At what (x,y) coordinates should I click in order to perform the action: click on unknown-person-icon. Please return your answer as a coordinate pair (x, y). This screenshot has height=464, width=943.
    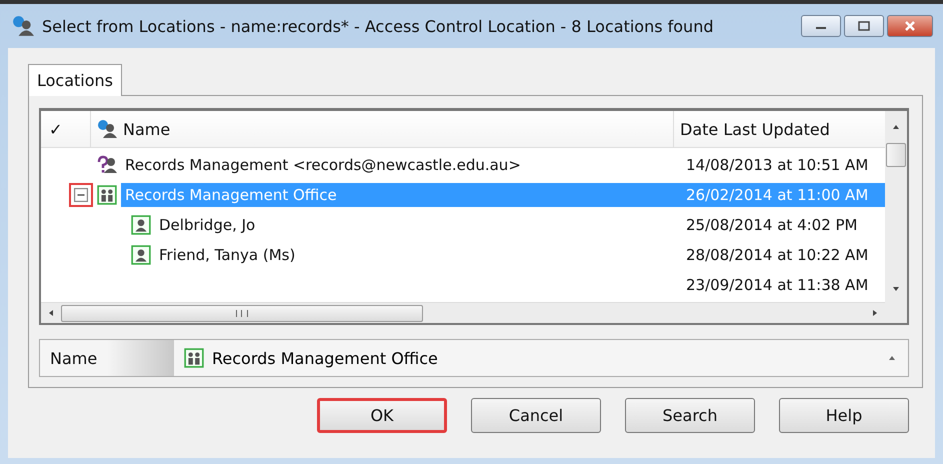
    Looking at the image, I should click on (107, 165).